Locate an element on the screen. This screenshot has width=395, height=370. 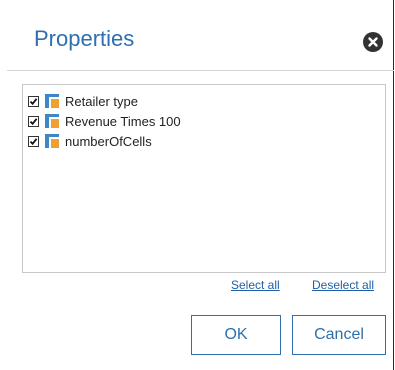
close-icon is located at coordinates (373, 42).